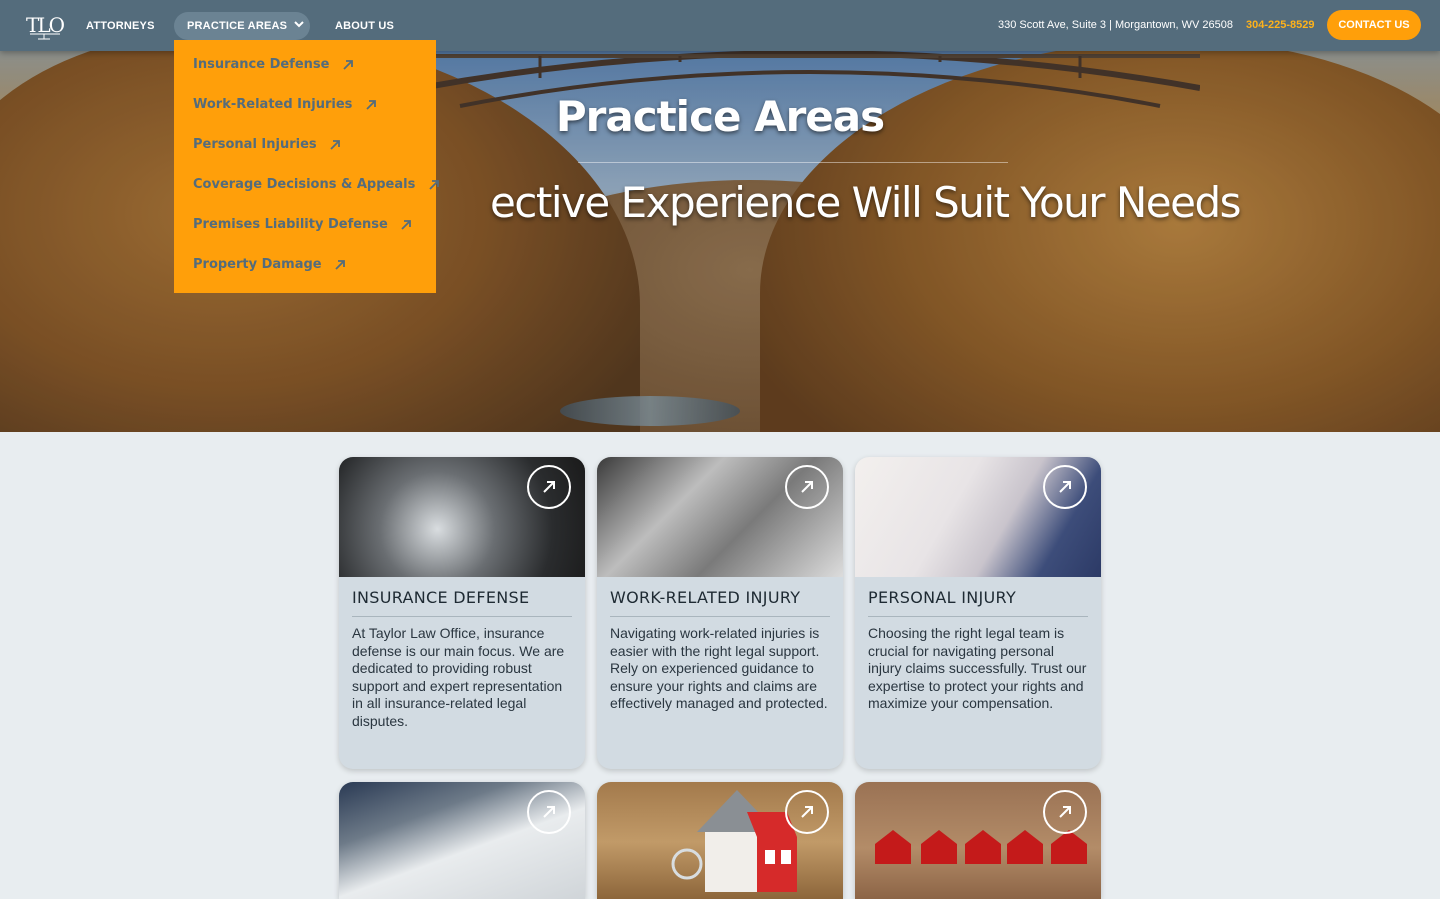  I want to click on dropdown-item-label: Coverage Decisions & Appeals, so click(304, 184).